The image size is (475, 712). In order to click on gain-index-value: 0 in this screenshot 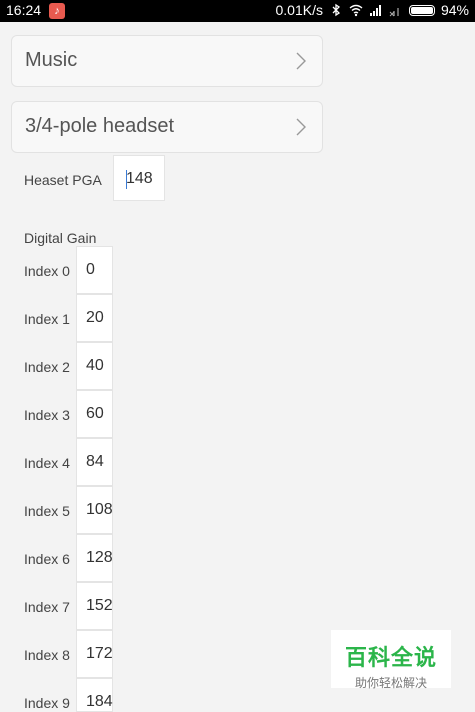, I will do `click(90, 269)`.